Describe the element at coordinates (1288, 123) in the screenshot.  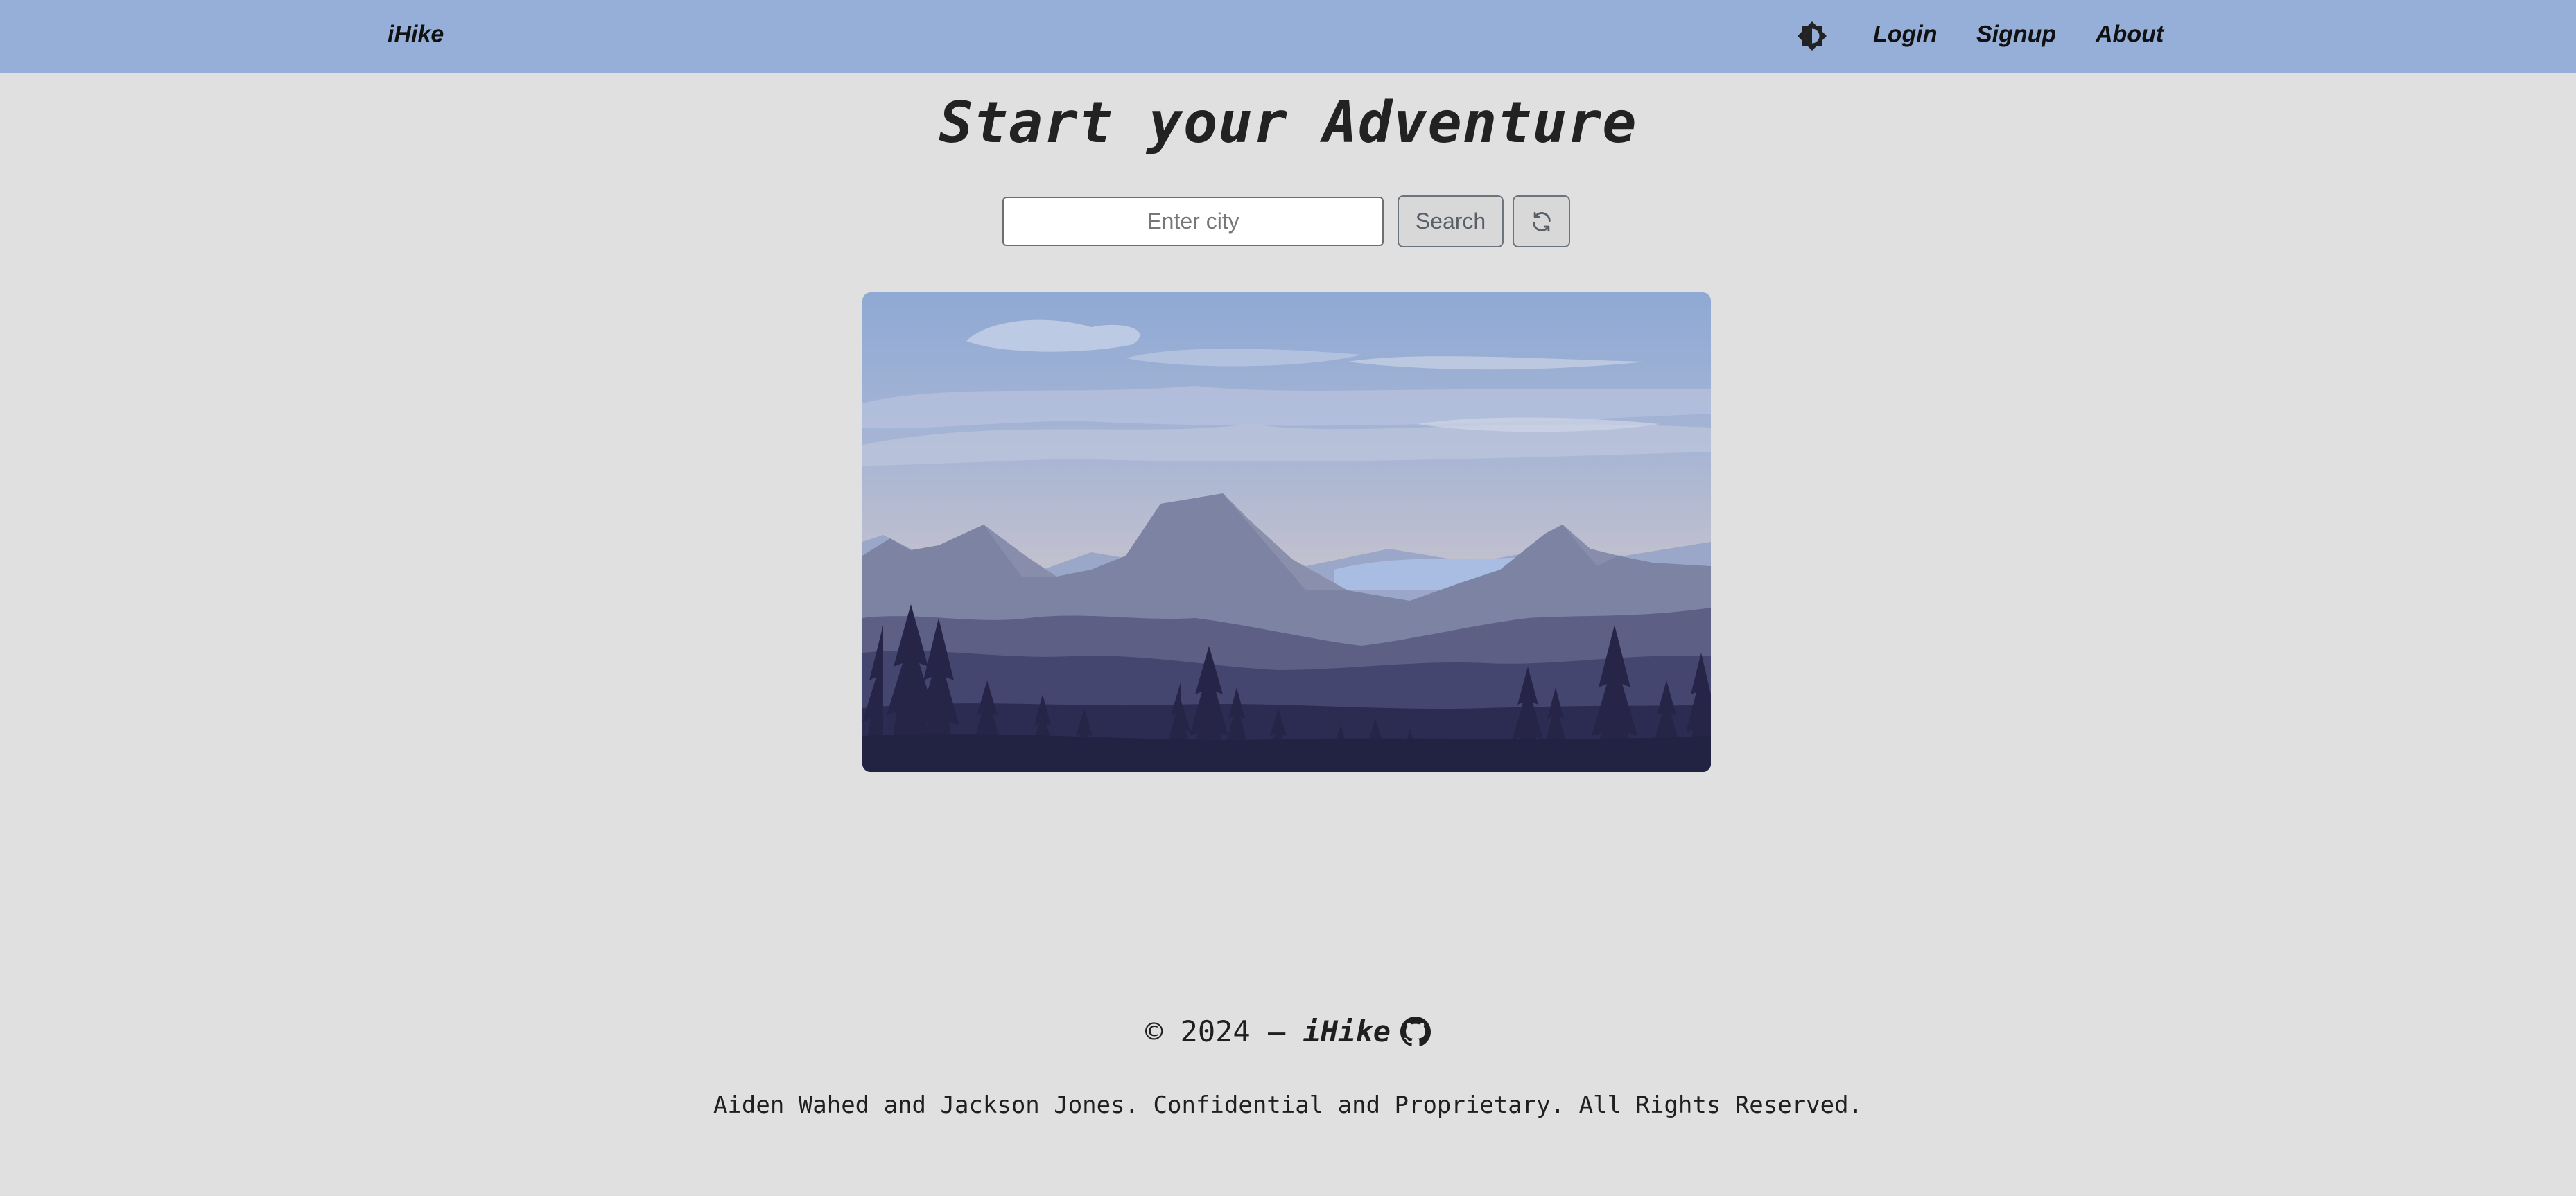
I see `page-title: Start your Adventure` at that location.